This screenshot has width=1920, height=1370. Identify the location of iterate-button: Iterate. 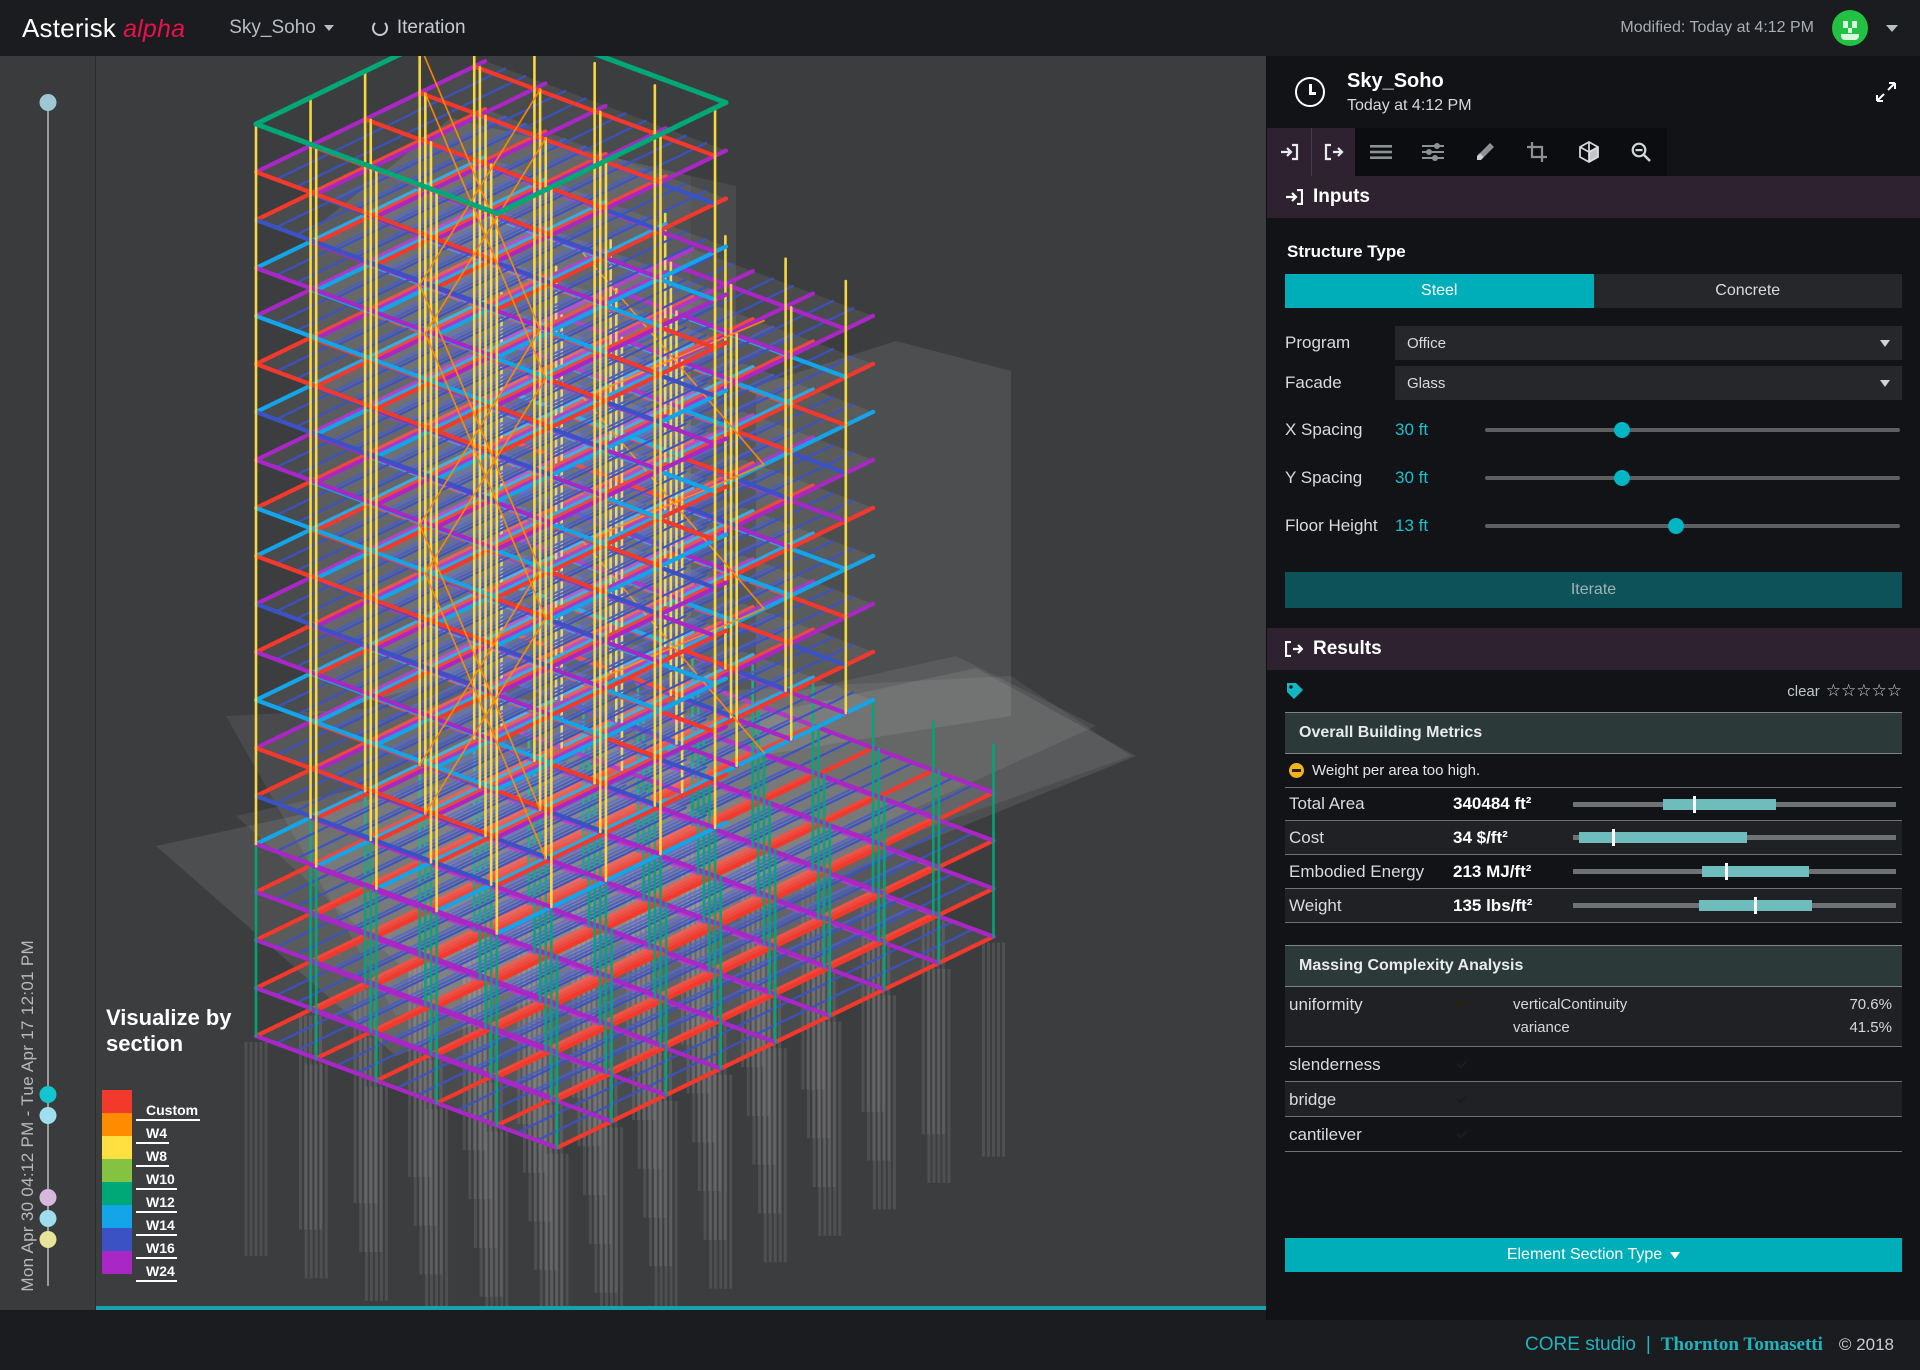
(1593, 590).